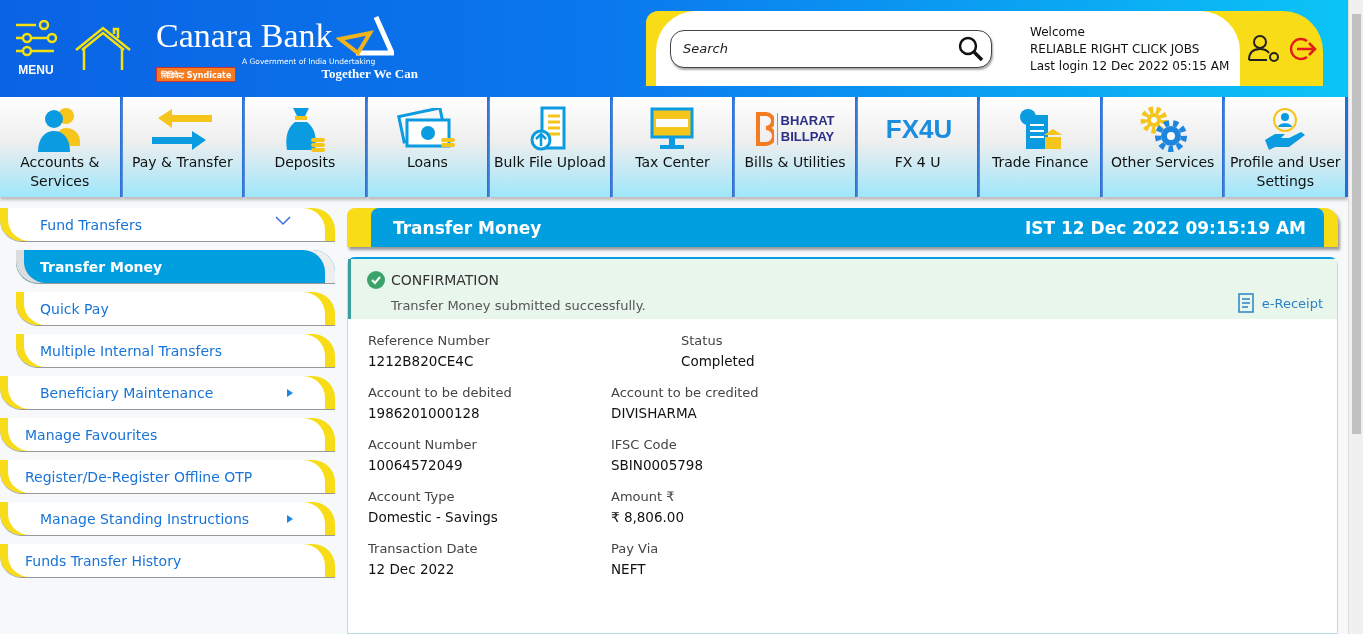 This screenshot has height=634, width=1363. I want to click on field-label: Account Number, so click(423, 444).